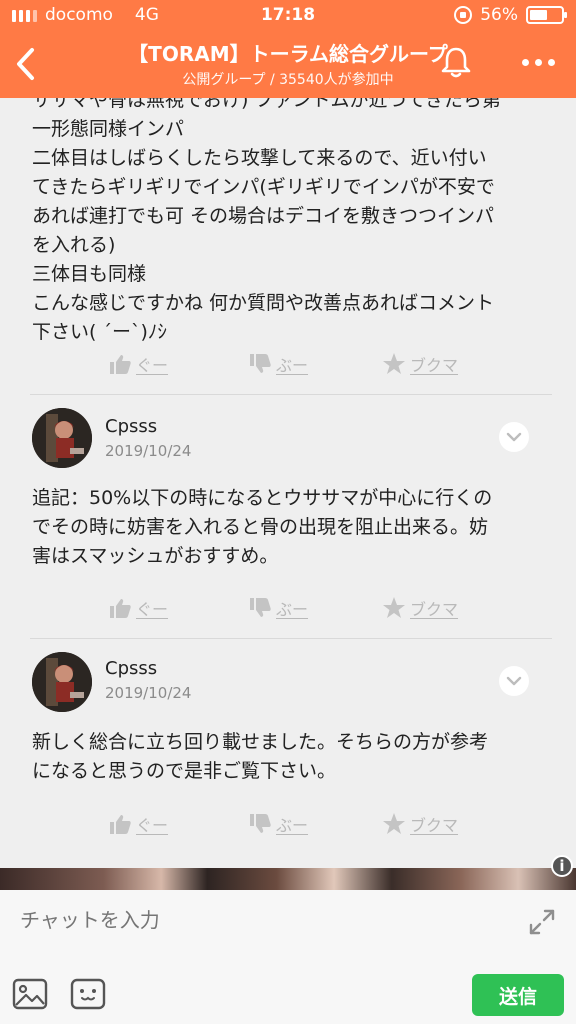 This screenshot has width=576, height=1024. What do you see at coordinates (288, 957) in the screenshot?
I see `chat-bar: 送信` at bounding box center [288, 957].